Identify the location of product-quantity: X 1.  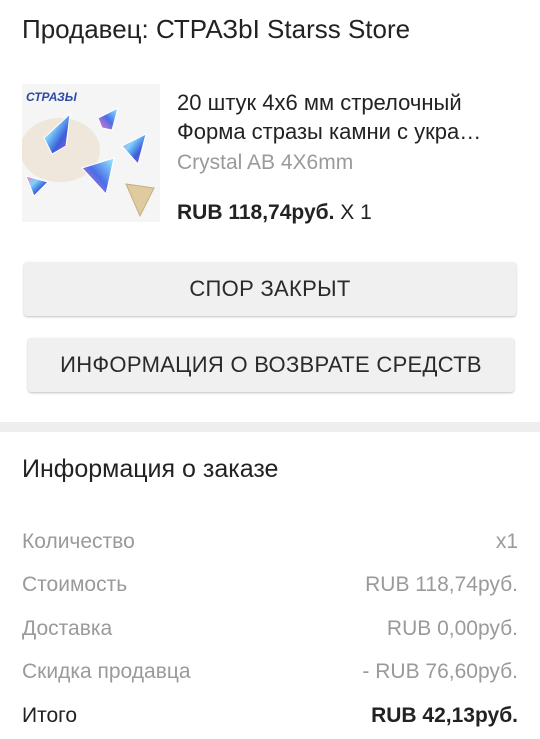
(356, 212).